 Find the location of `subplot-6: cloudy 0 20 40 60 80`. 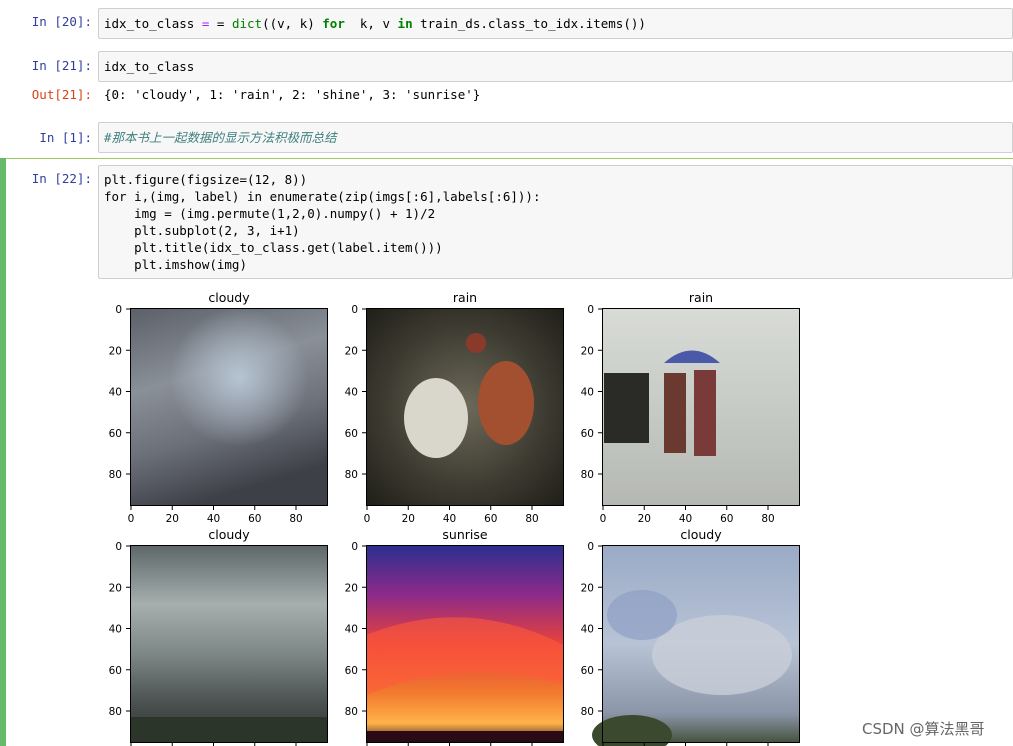

subplot-6: cloudy 0 20 40 60 80 is located at coordinates (690, 636).